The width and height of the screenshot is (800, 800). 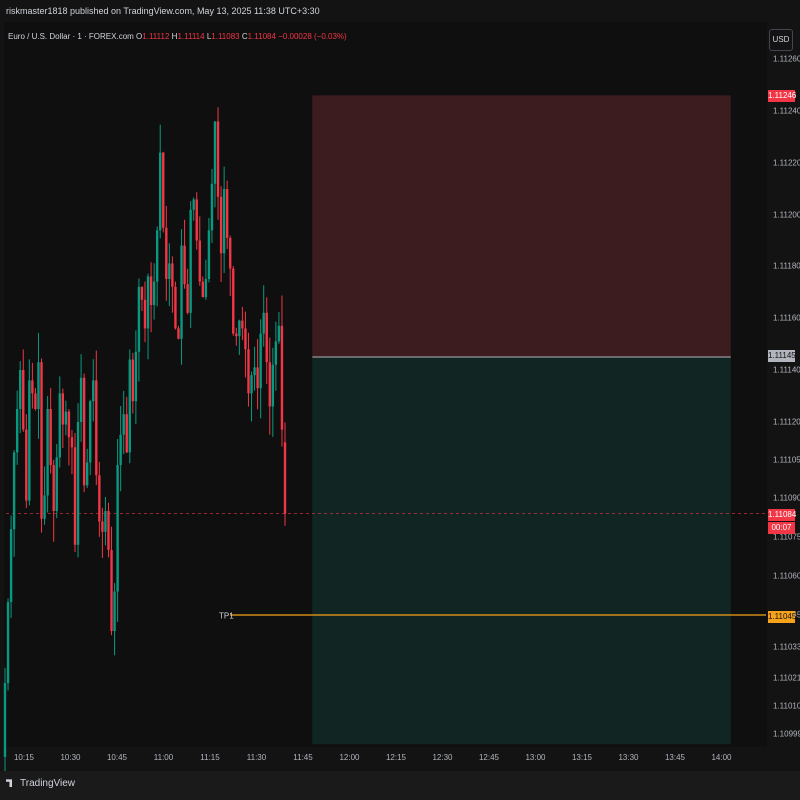 I want to click on symbol-name: Euro / U.S. Dollar · 1 · FOREX.com, so click(x=71, y=36).